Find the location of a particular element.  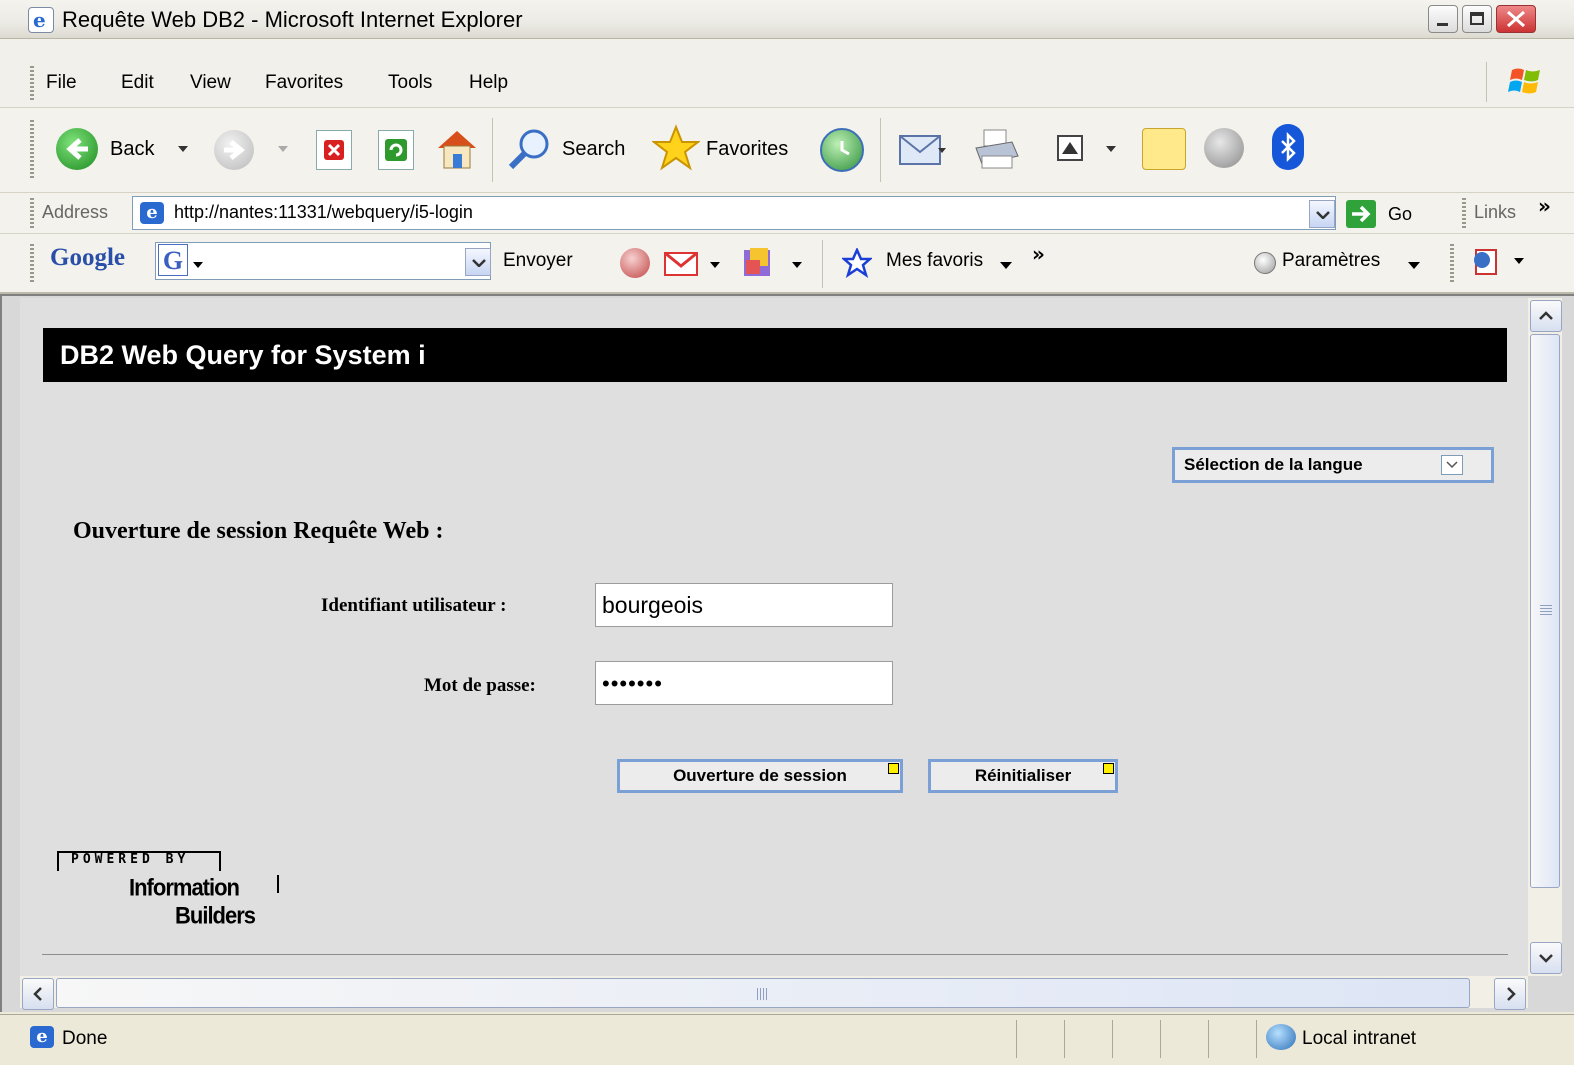

password-label: Mot de passe: is located at coordinates (480, 685).